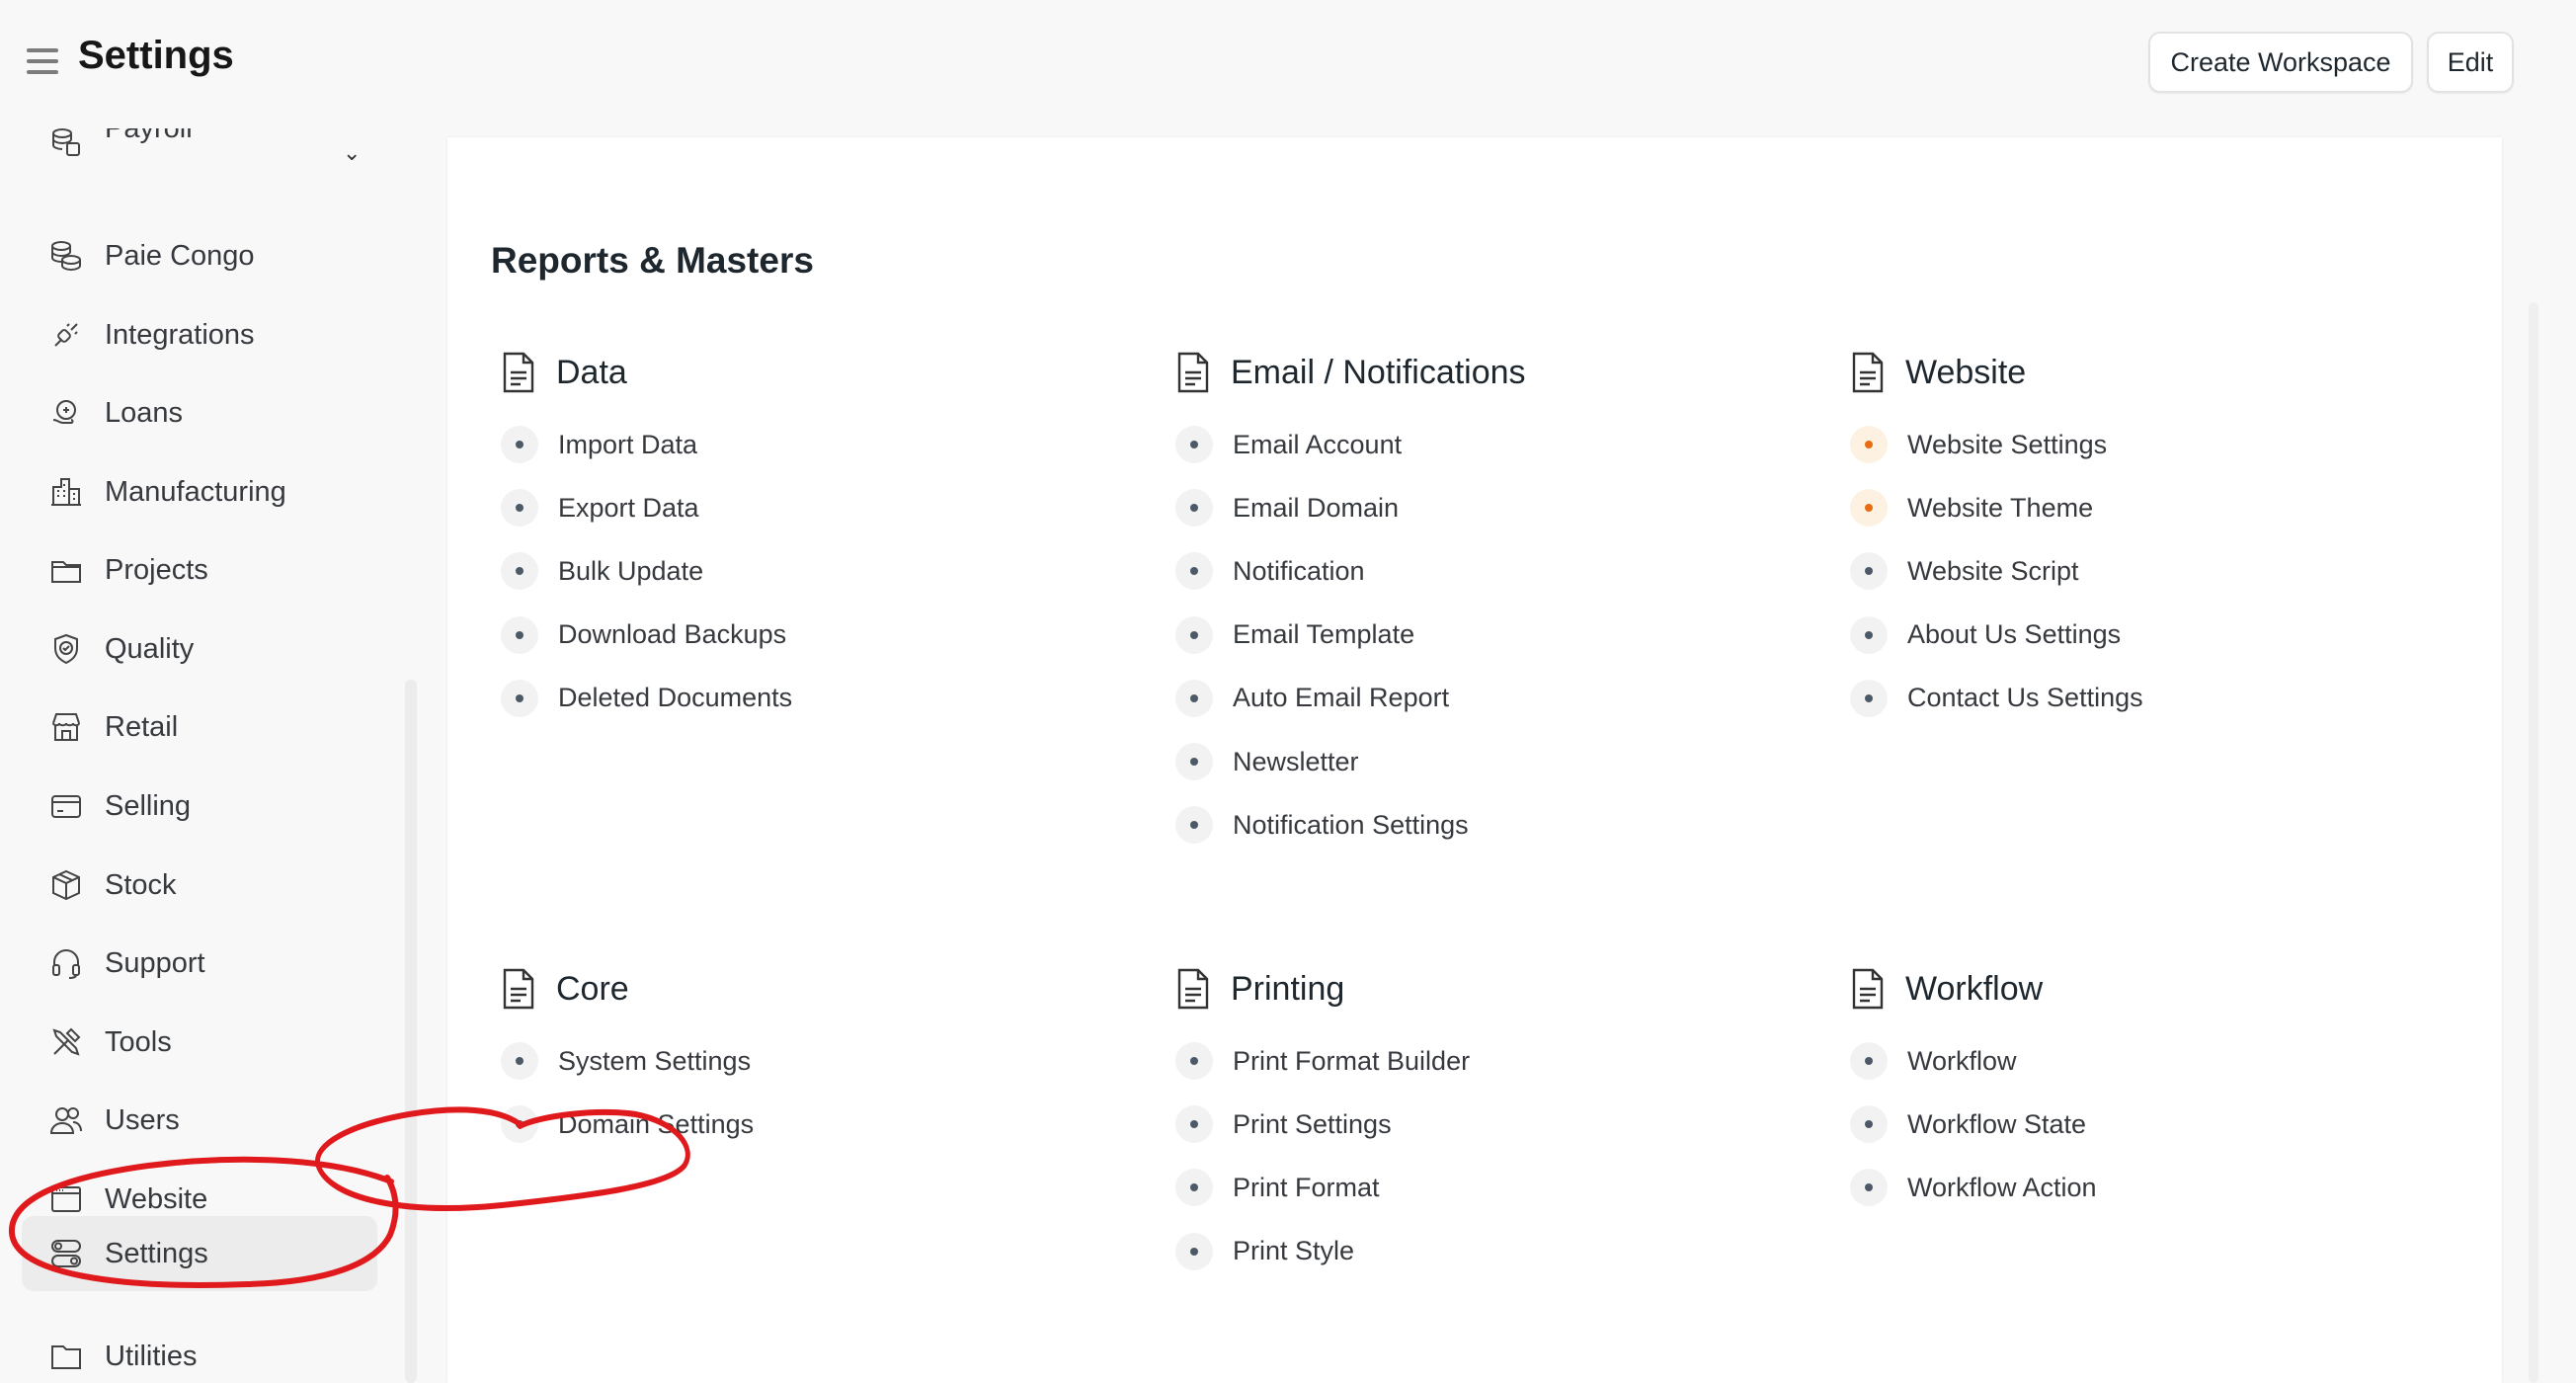  What do you see at coordinates (66, 1120) in the screenshot?
I see `users-icon` at bounding box center [66, 1120].